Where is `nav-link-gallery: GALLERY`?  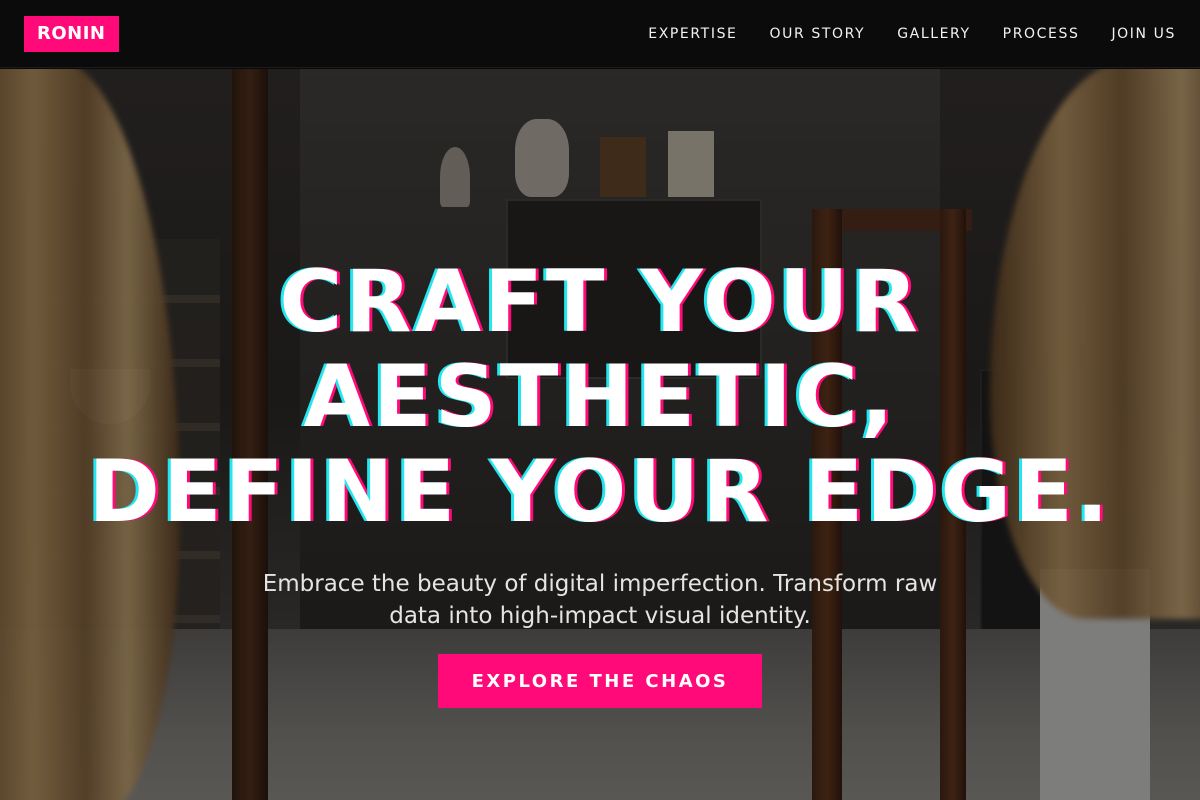
nav-link-gallery: GALLERY is located at coordinates (933, 34).